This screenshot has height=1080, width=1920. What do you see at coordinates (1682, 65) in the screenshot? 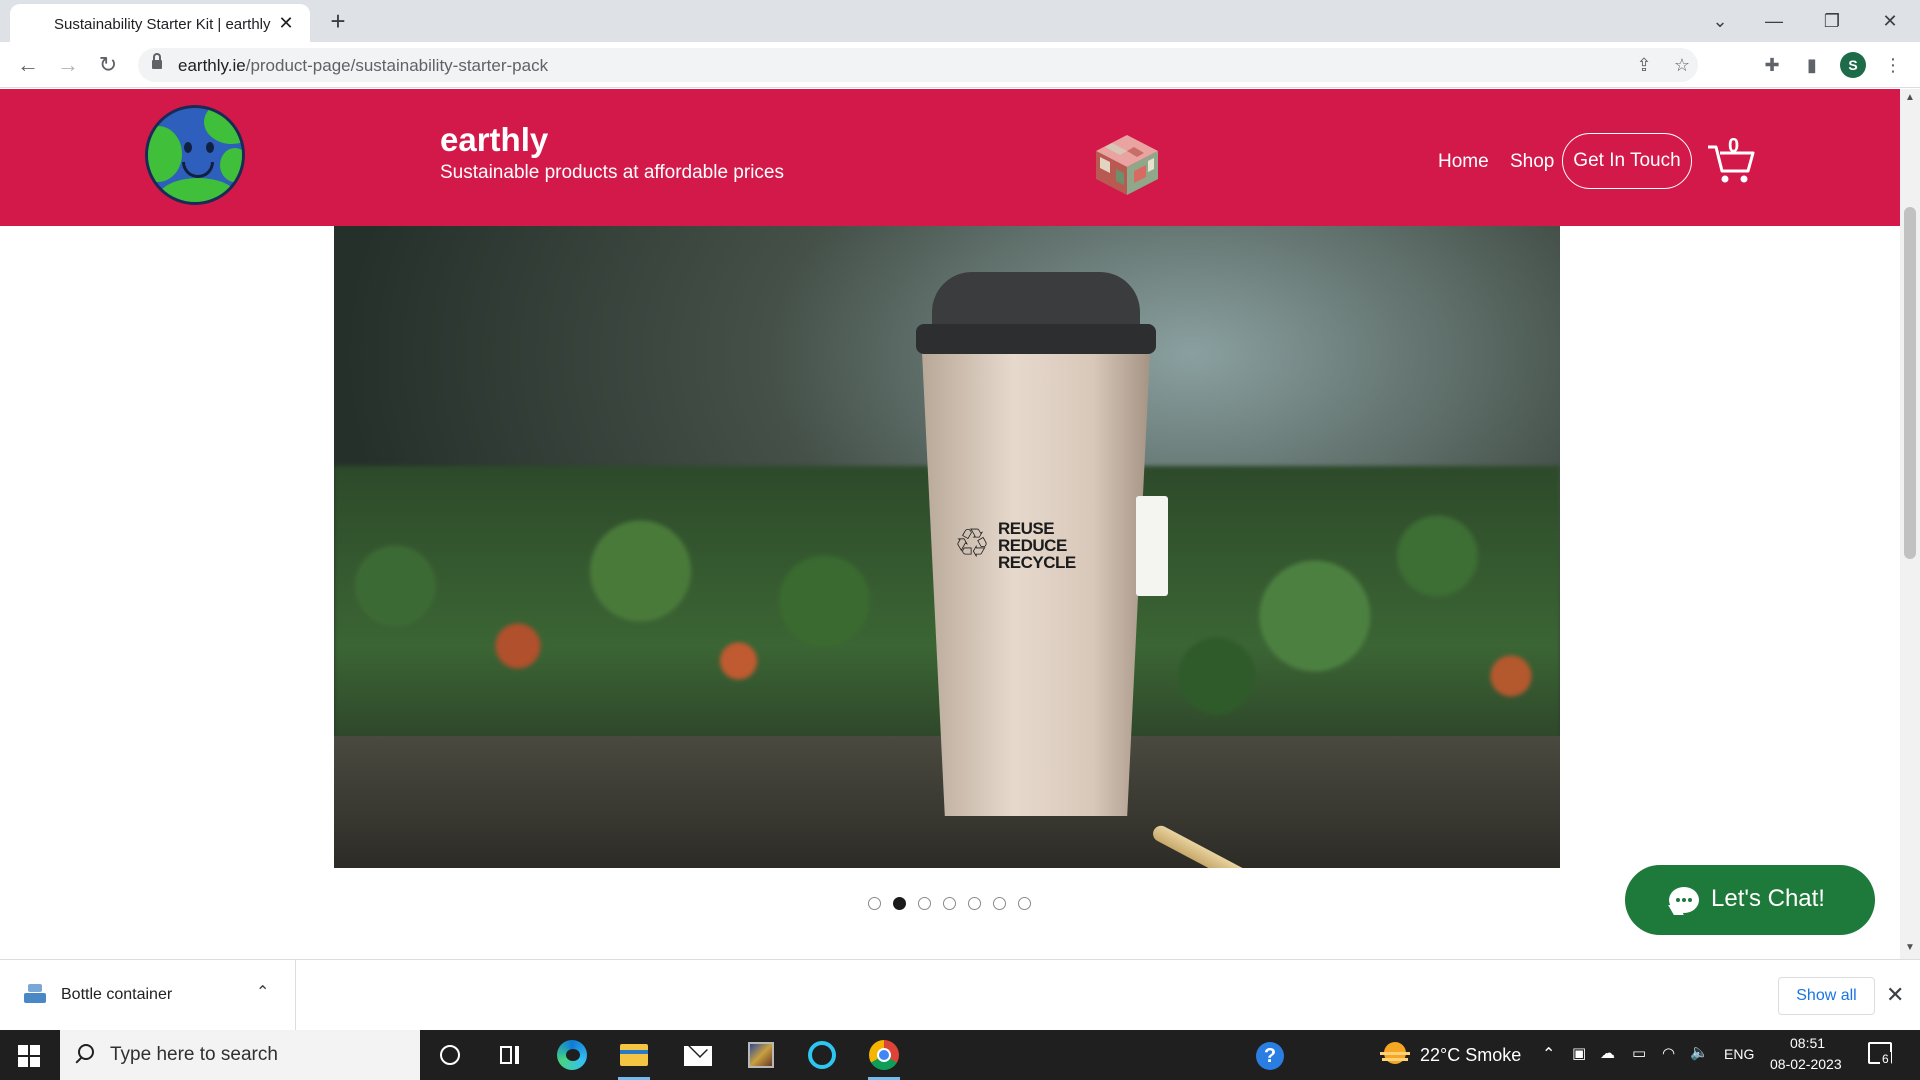
I see `star-icon: ☆` at bounding box center [1682, 65].